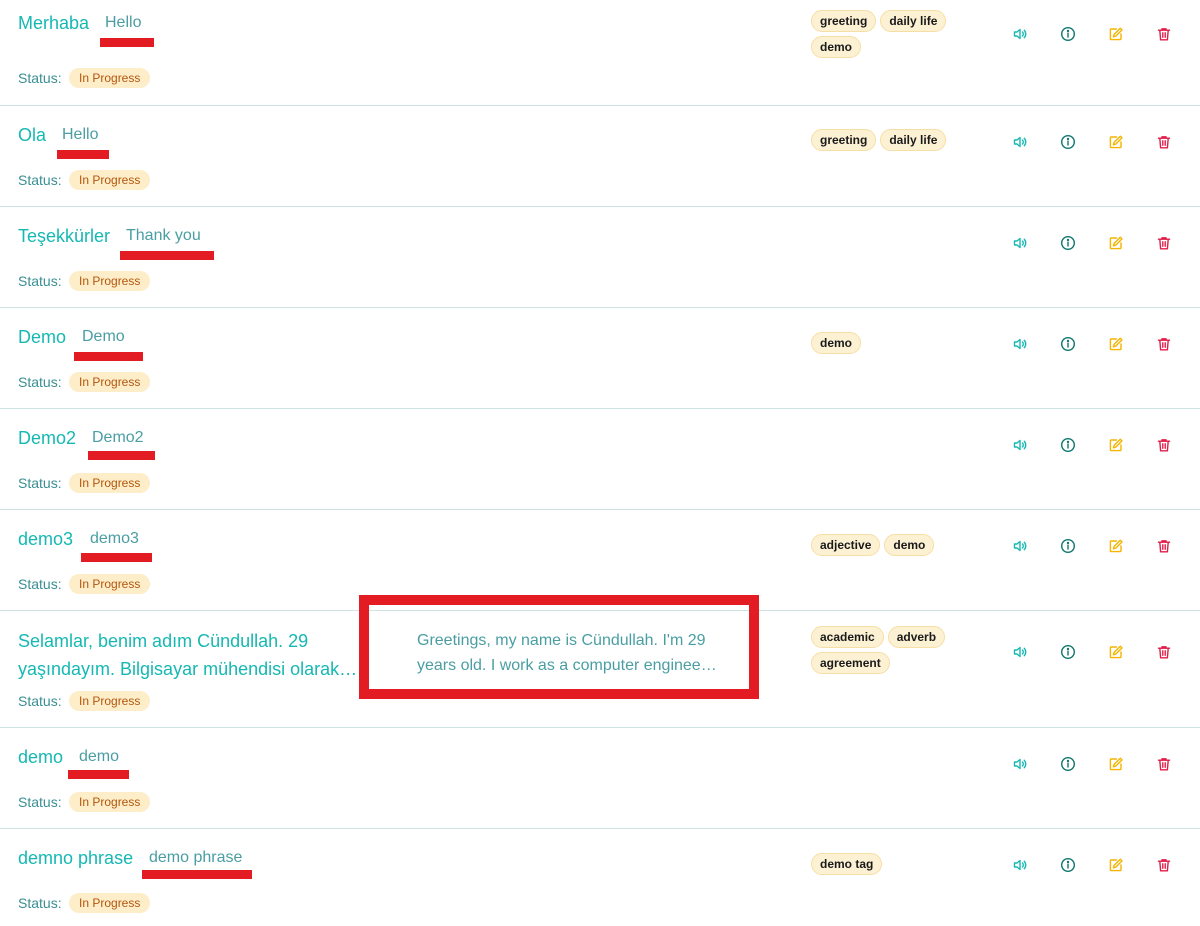 Image resolution: width=1200 pixels, height=926 pixels. Describe the element at coordinates (1094, 142) in the screenshot. I see `row-actions` at that location.